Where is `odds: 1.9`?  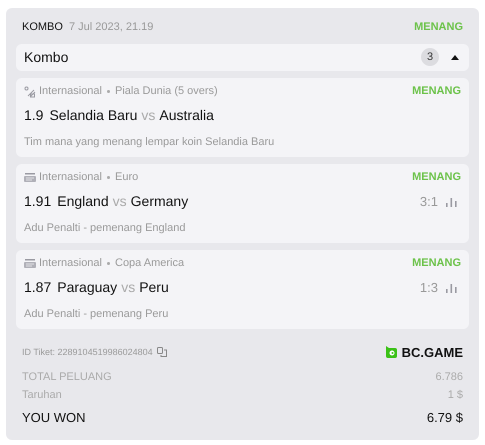
odds: 1.9 is located at coordinates (34, 115).